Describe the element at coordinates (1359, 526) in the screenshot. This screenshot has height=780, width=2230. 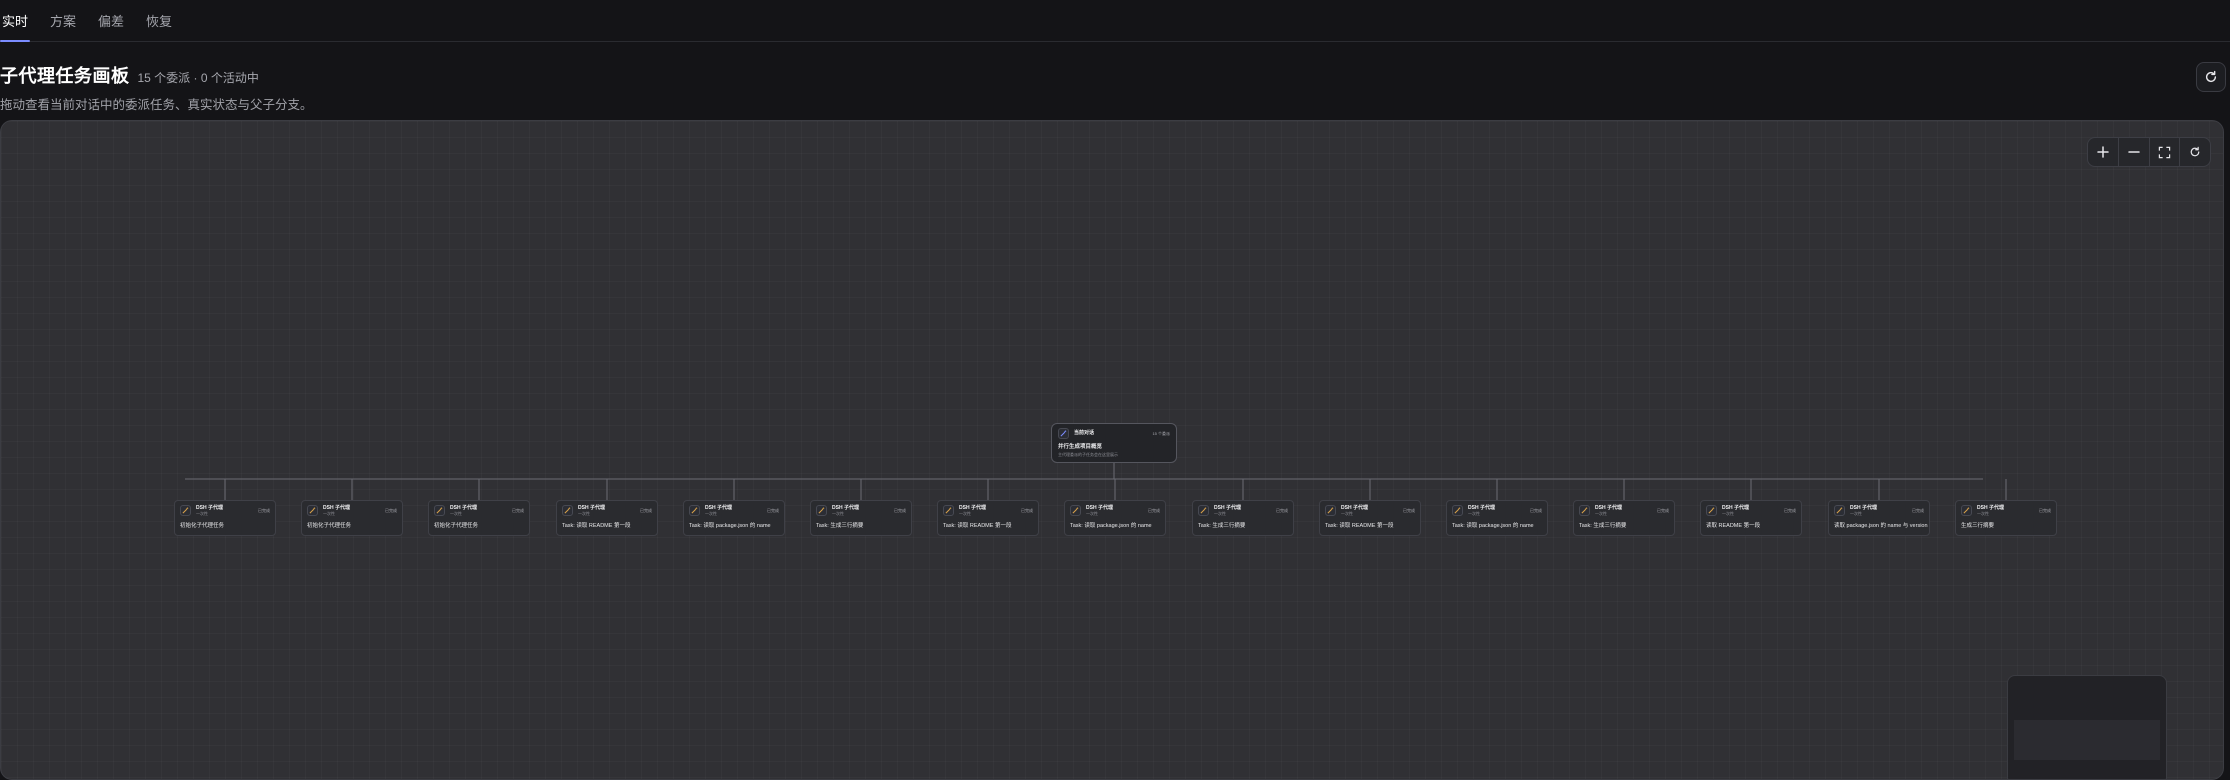
I see `subagent-task: Task: 读取 README 第一段` at that location.